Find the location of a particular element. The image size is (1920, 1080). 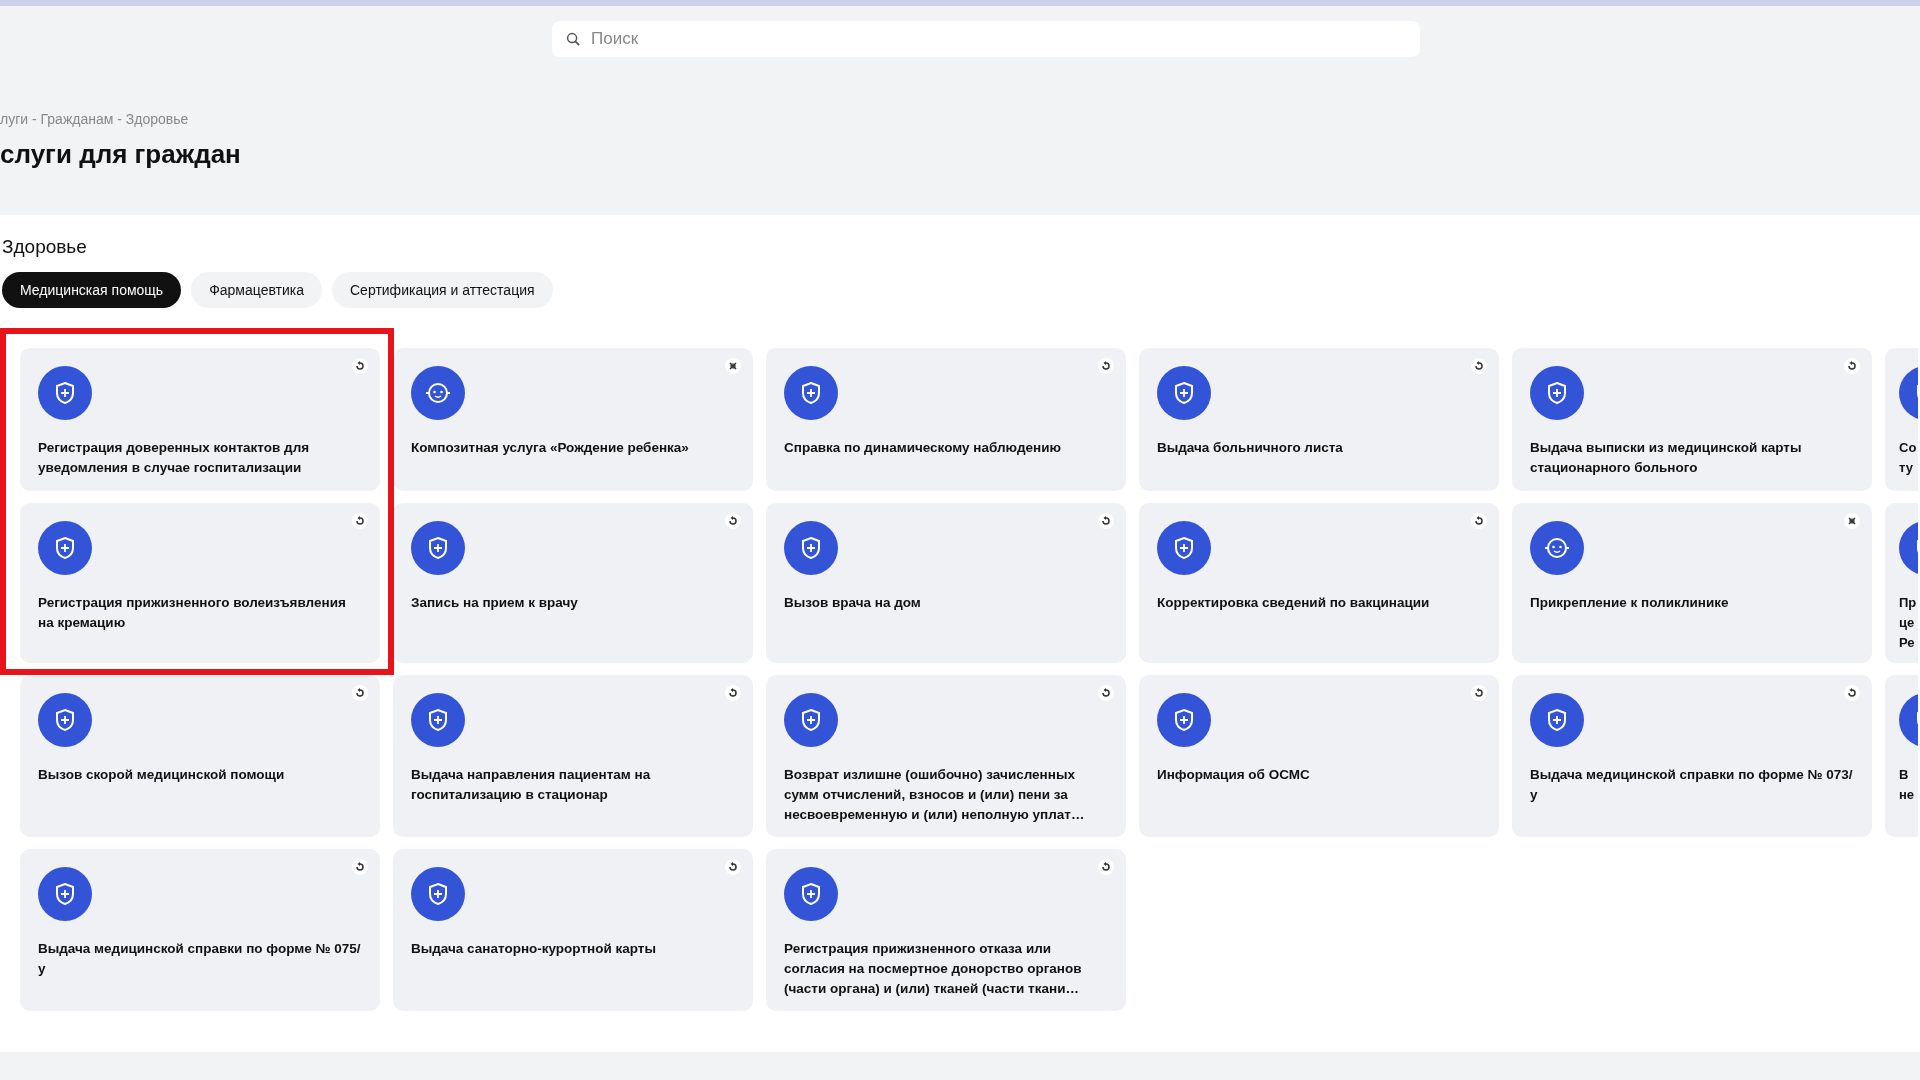

card-title: Запись на прием к врачу is located at coordinates (495, 603).